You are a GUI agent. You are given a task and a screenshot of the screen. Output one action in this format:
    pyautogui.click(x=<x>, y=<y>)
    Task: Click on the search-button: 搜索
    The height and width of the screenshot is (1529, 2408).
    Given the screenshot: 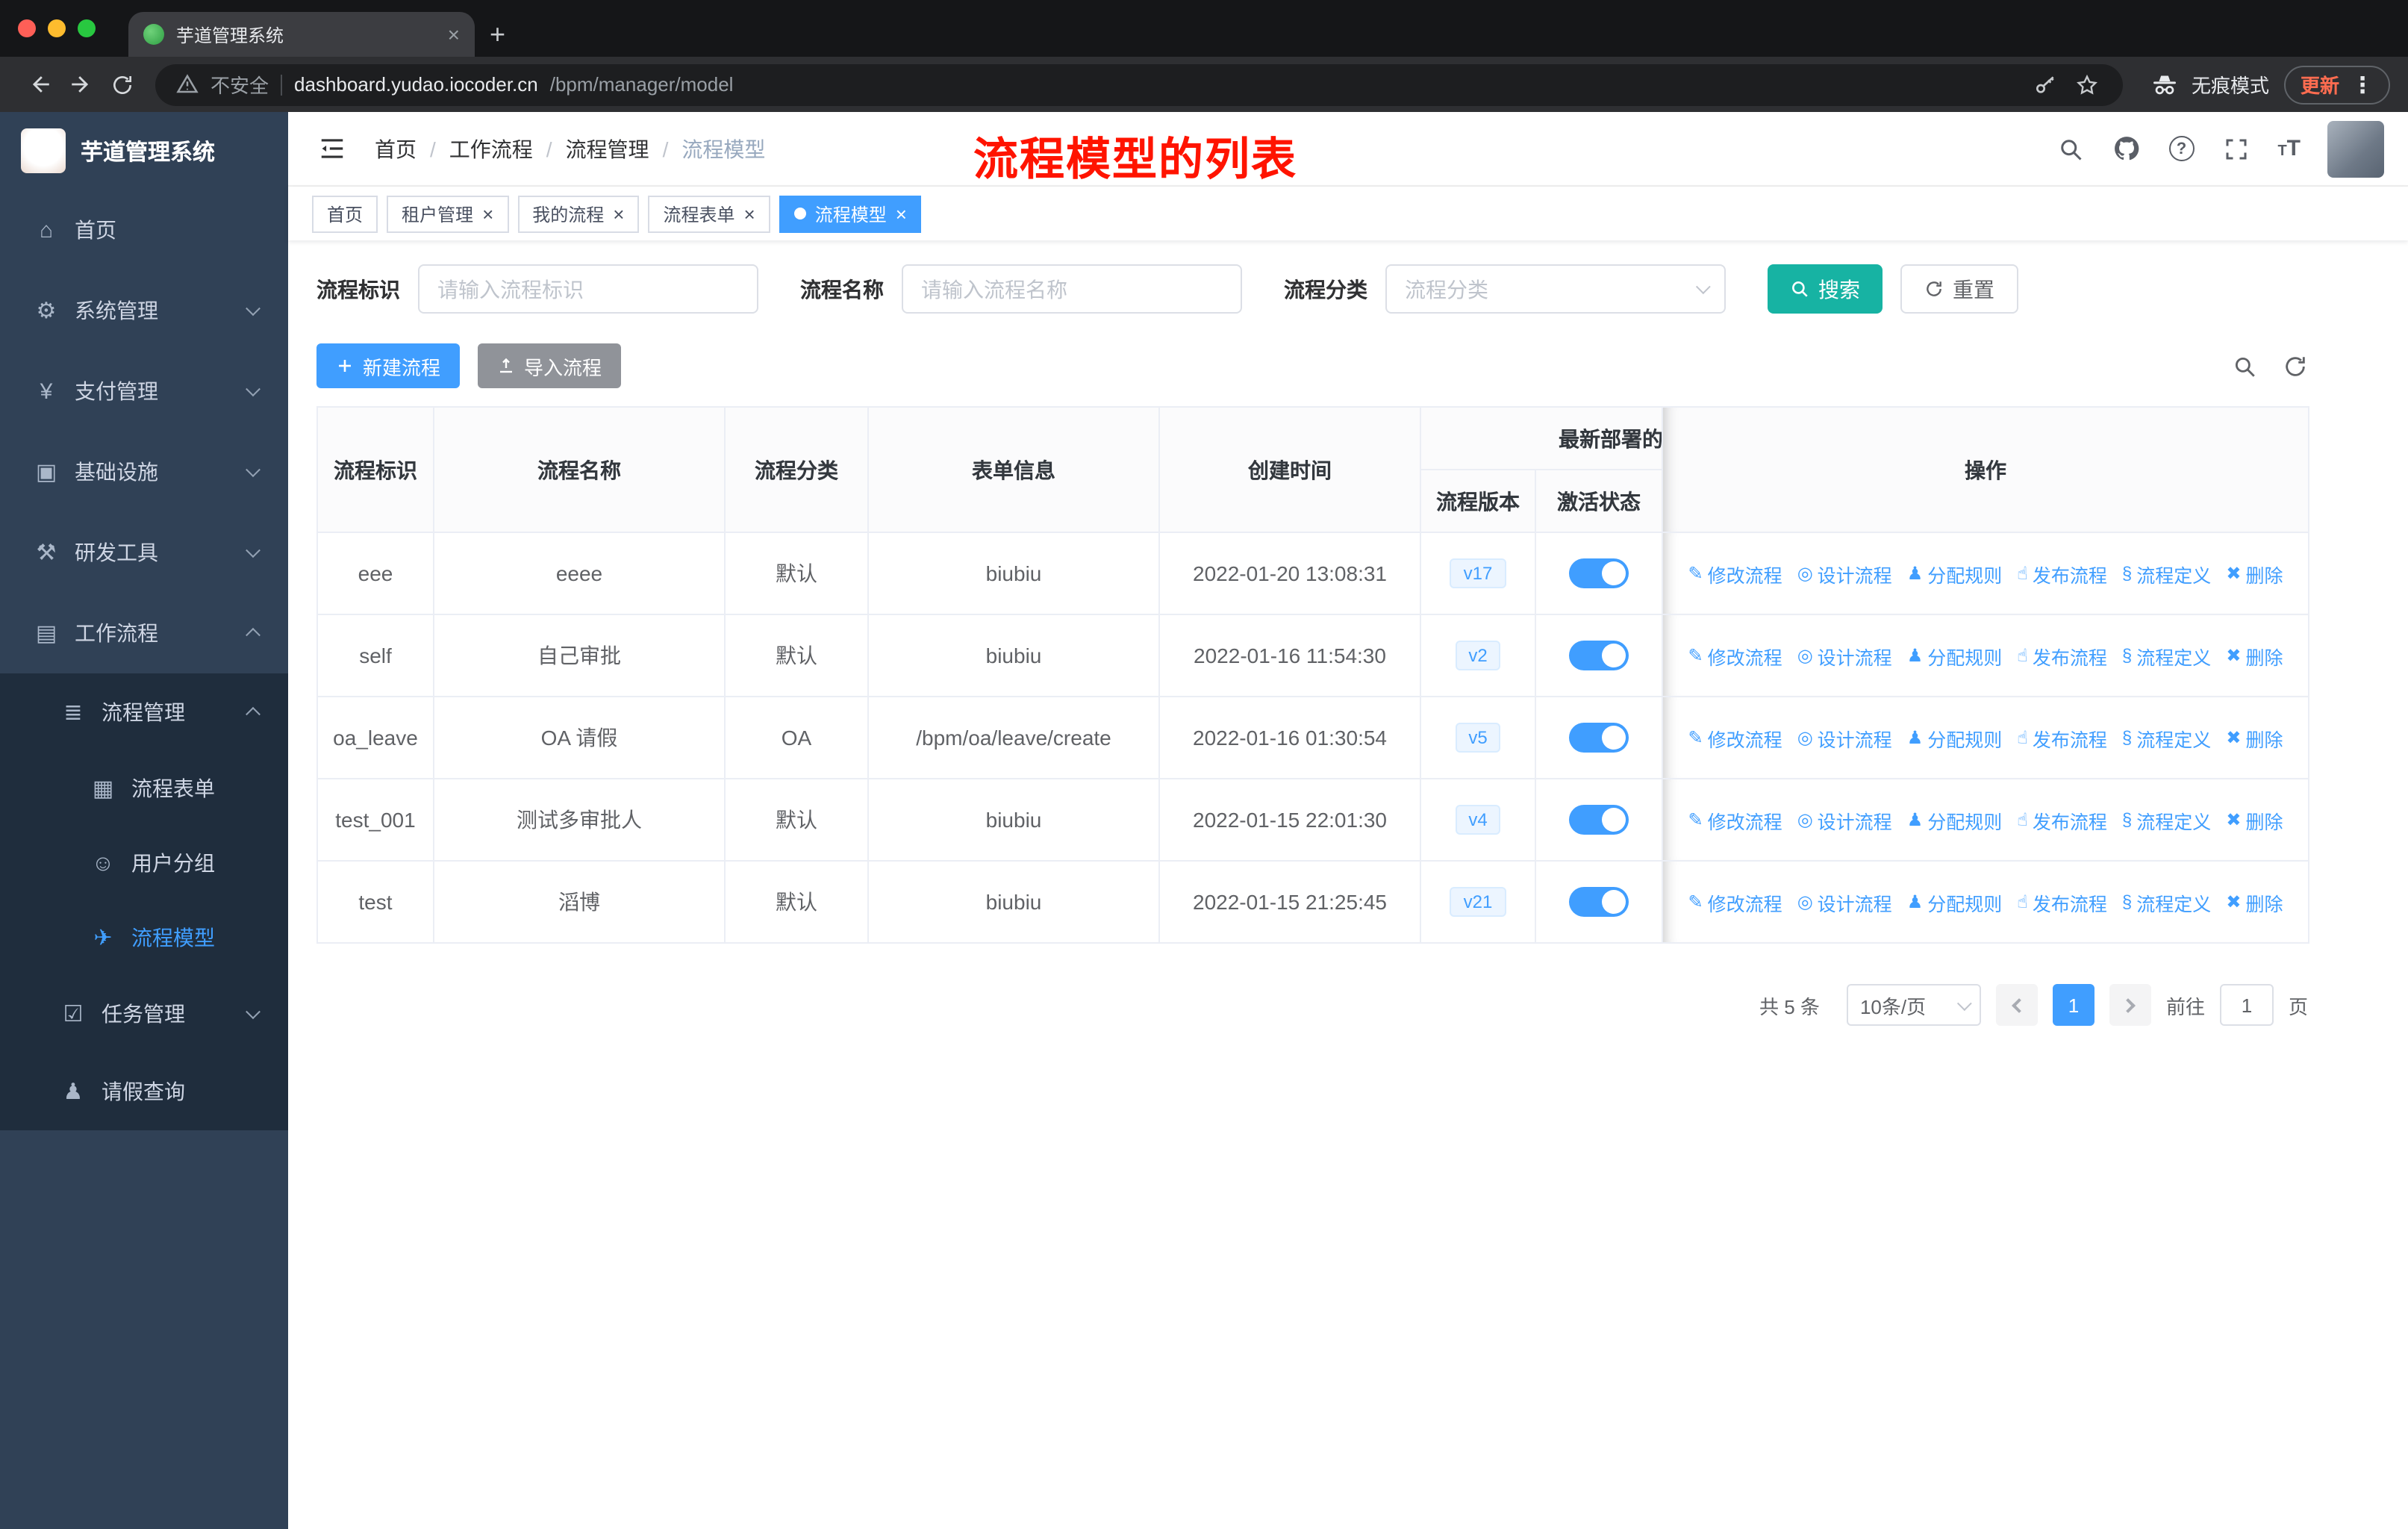 What is the action you would take?
    pyautogui.click(x=1825, y=289)
    